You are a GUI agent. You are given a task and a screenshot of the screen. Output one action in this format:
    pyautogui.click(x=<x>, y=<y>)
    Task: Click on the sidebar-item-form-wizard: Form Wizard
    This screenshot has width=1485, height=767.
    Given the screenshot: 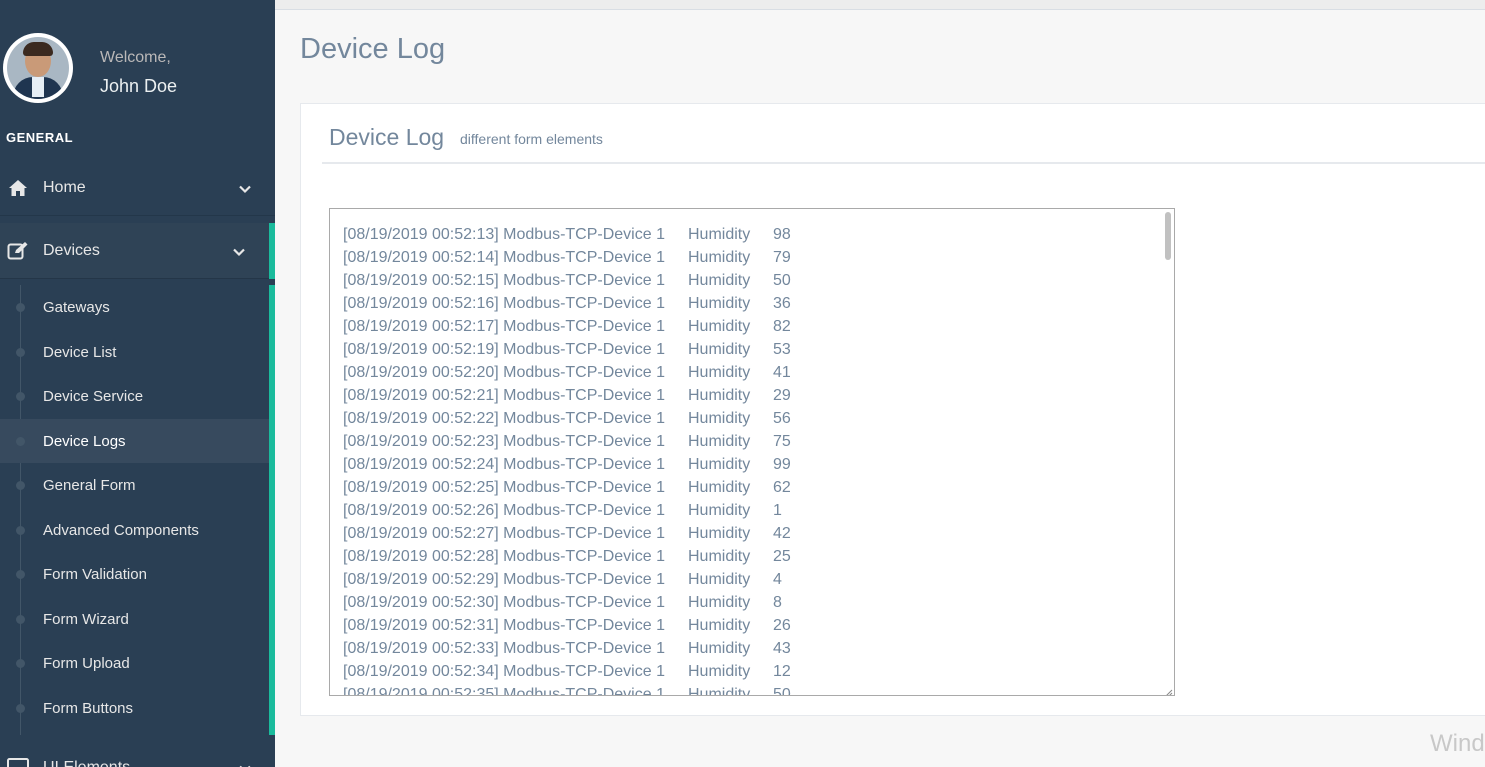 What is the action you would take?
    pyautogui.click(x=134, y=619)
    